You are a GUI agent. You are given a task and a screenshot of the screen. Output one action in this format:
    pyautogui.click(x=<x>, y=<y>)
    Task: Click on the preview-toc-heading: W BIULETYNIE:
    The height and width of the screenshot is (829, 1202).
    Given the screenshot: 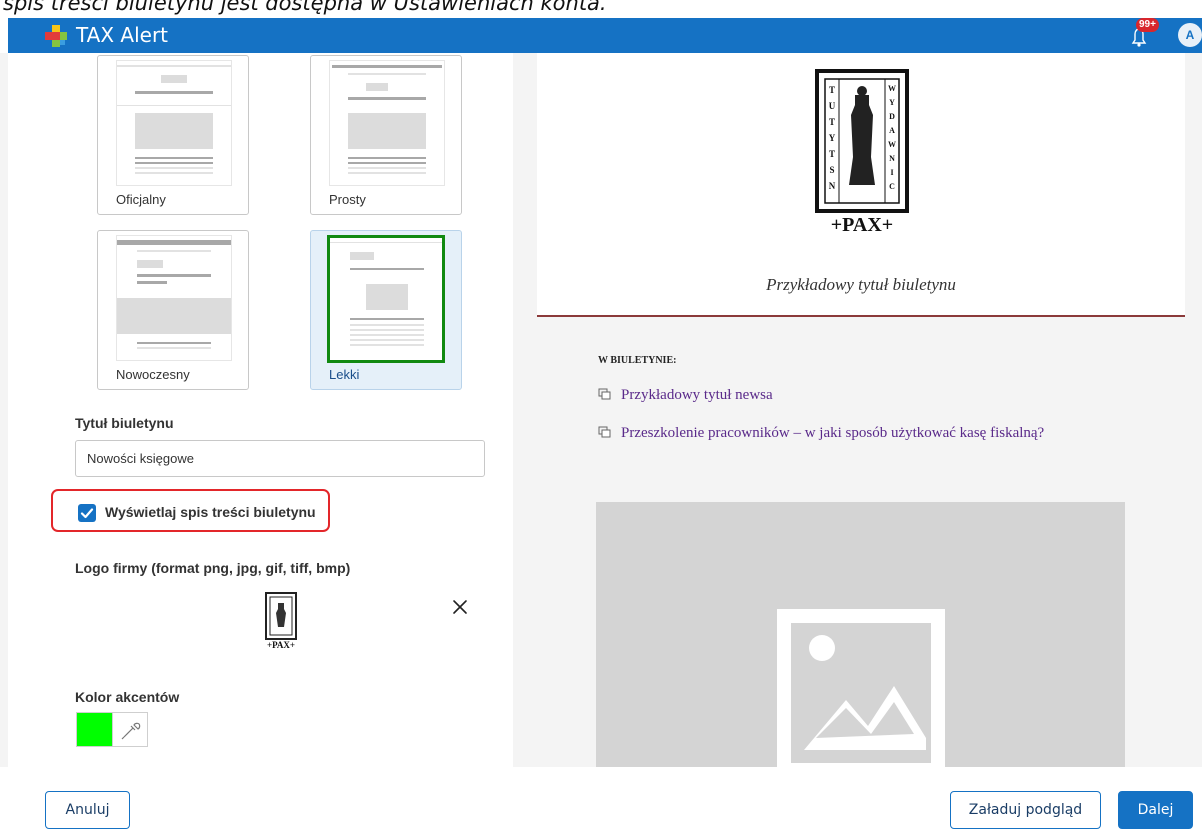 What is the action you would take?
    pyautogui.click(x=637, y=360)
    